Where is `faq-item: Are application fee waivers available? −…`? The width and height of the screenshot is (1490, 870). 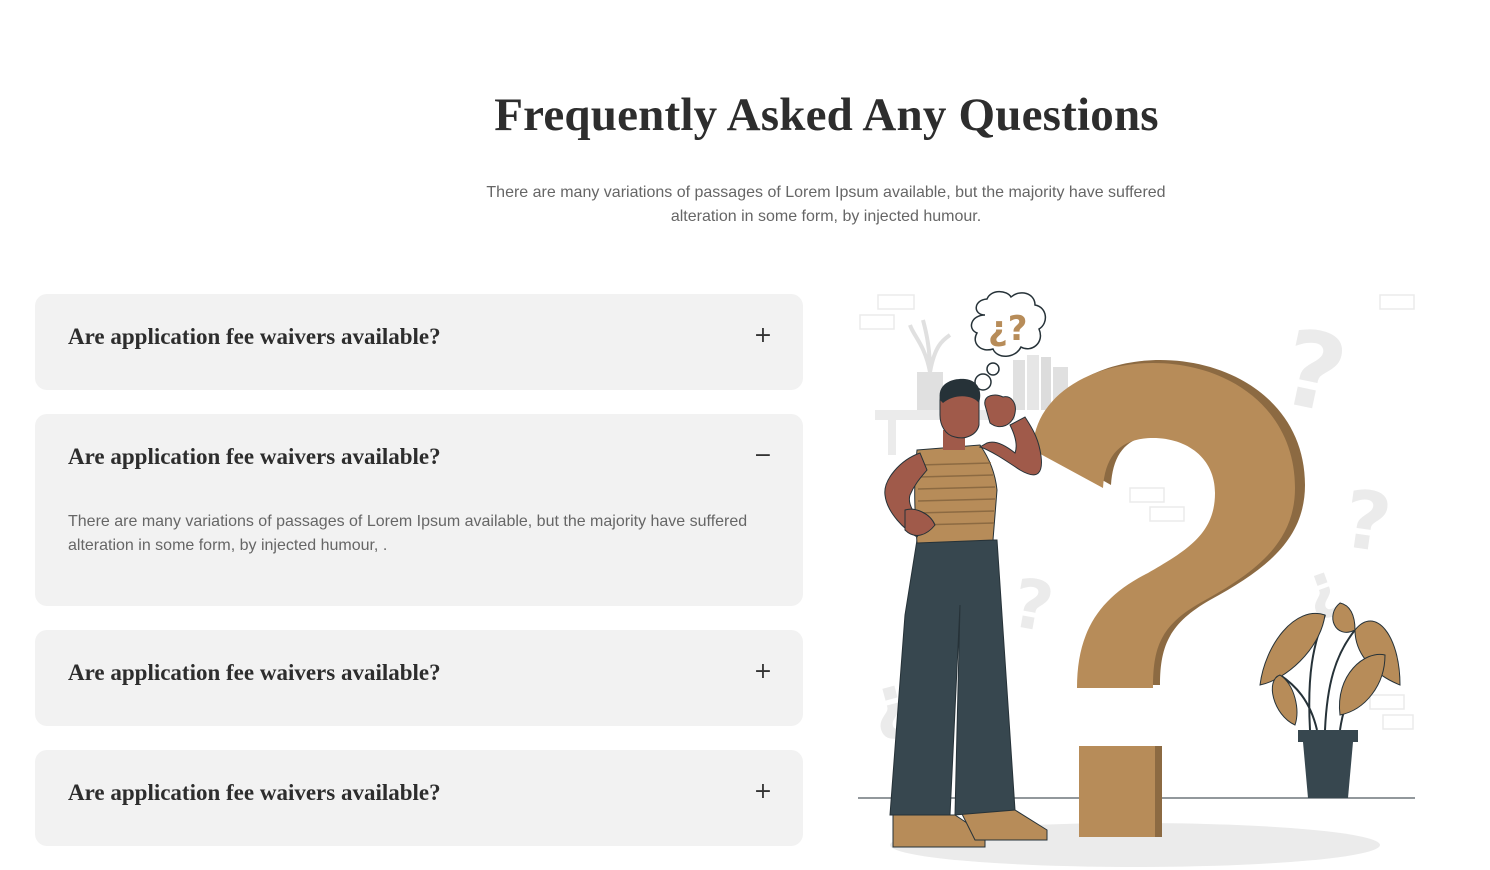 faq-item: Are application fee waivers available? −… is located at coordinates (419, 510).